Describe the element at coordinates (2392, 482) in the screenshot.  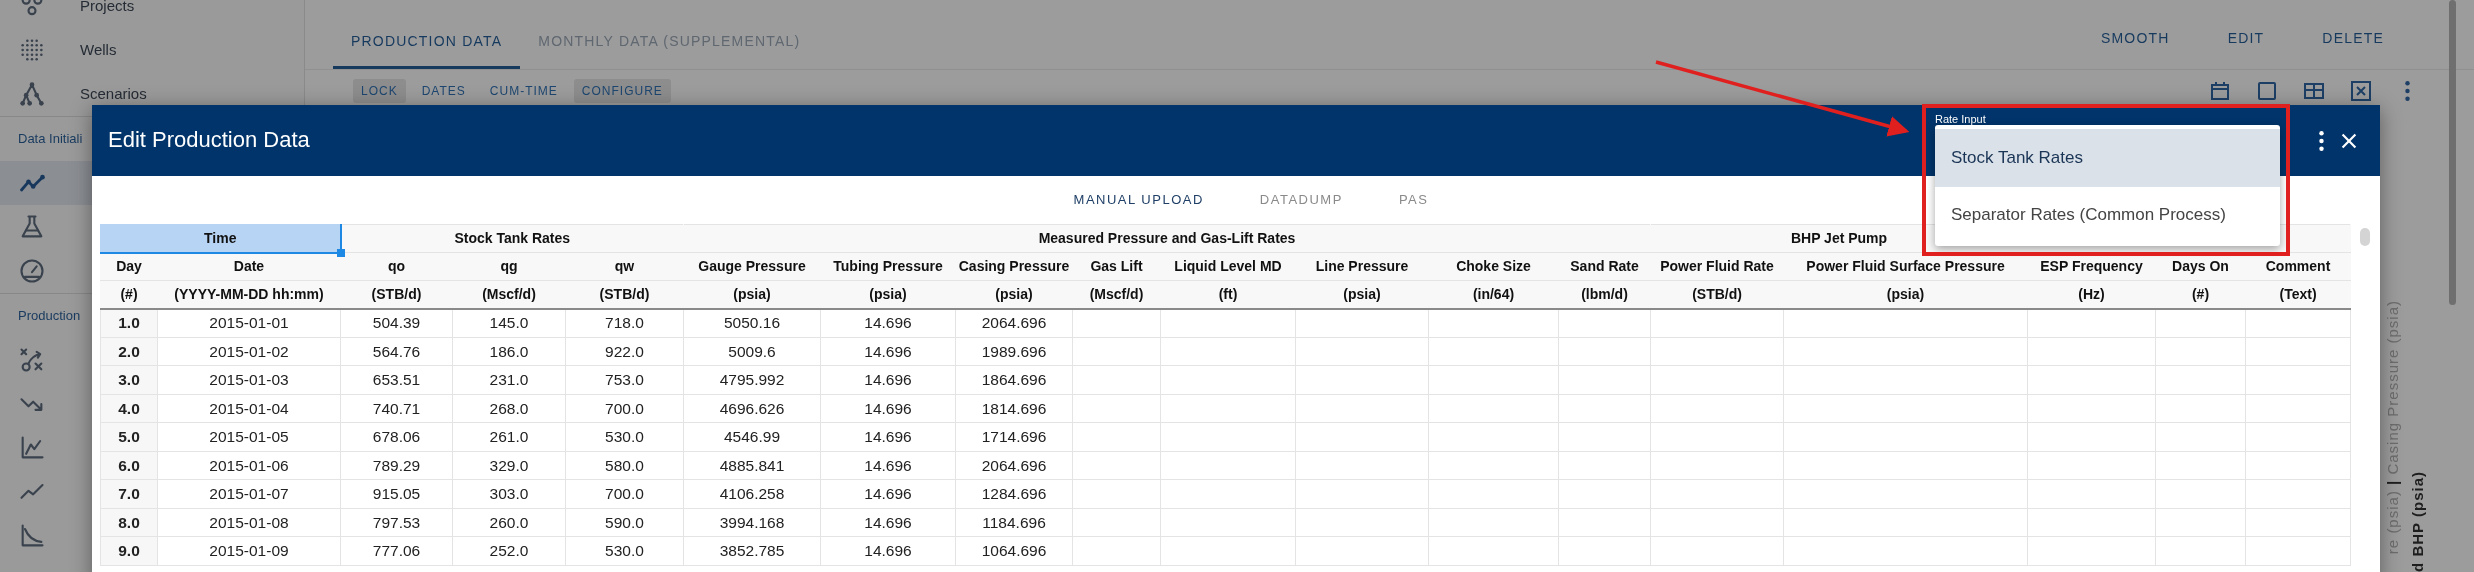
I see `axis-title: |` at that location.